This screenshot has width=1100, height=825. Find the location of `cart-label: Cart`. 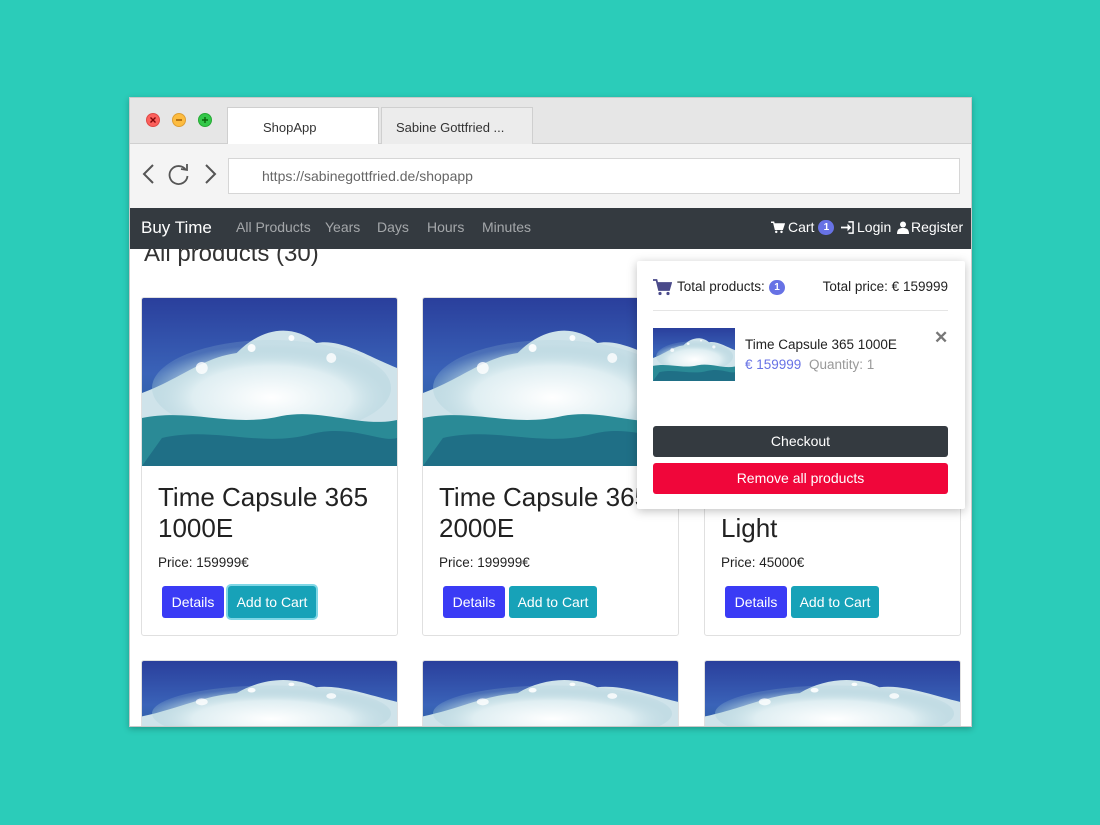

cart-label: Cart is located at coordinates (801, 227).